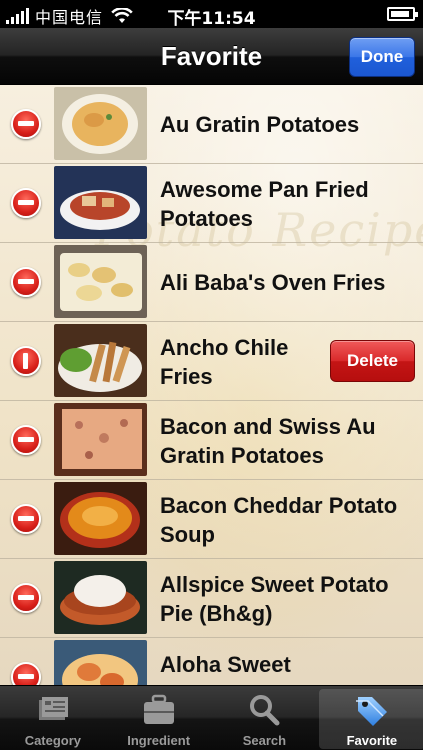 This screenshot has width=423, height=750. I want to click on list-item: Allspice Sweet Potato Pie (Bh&g), so click(211, 598).